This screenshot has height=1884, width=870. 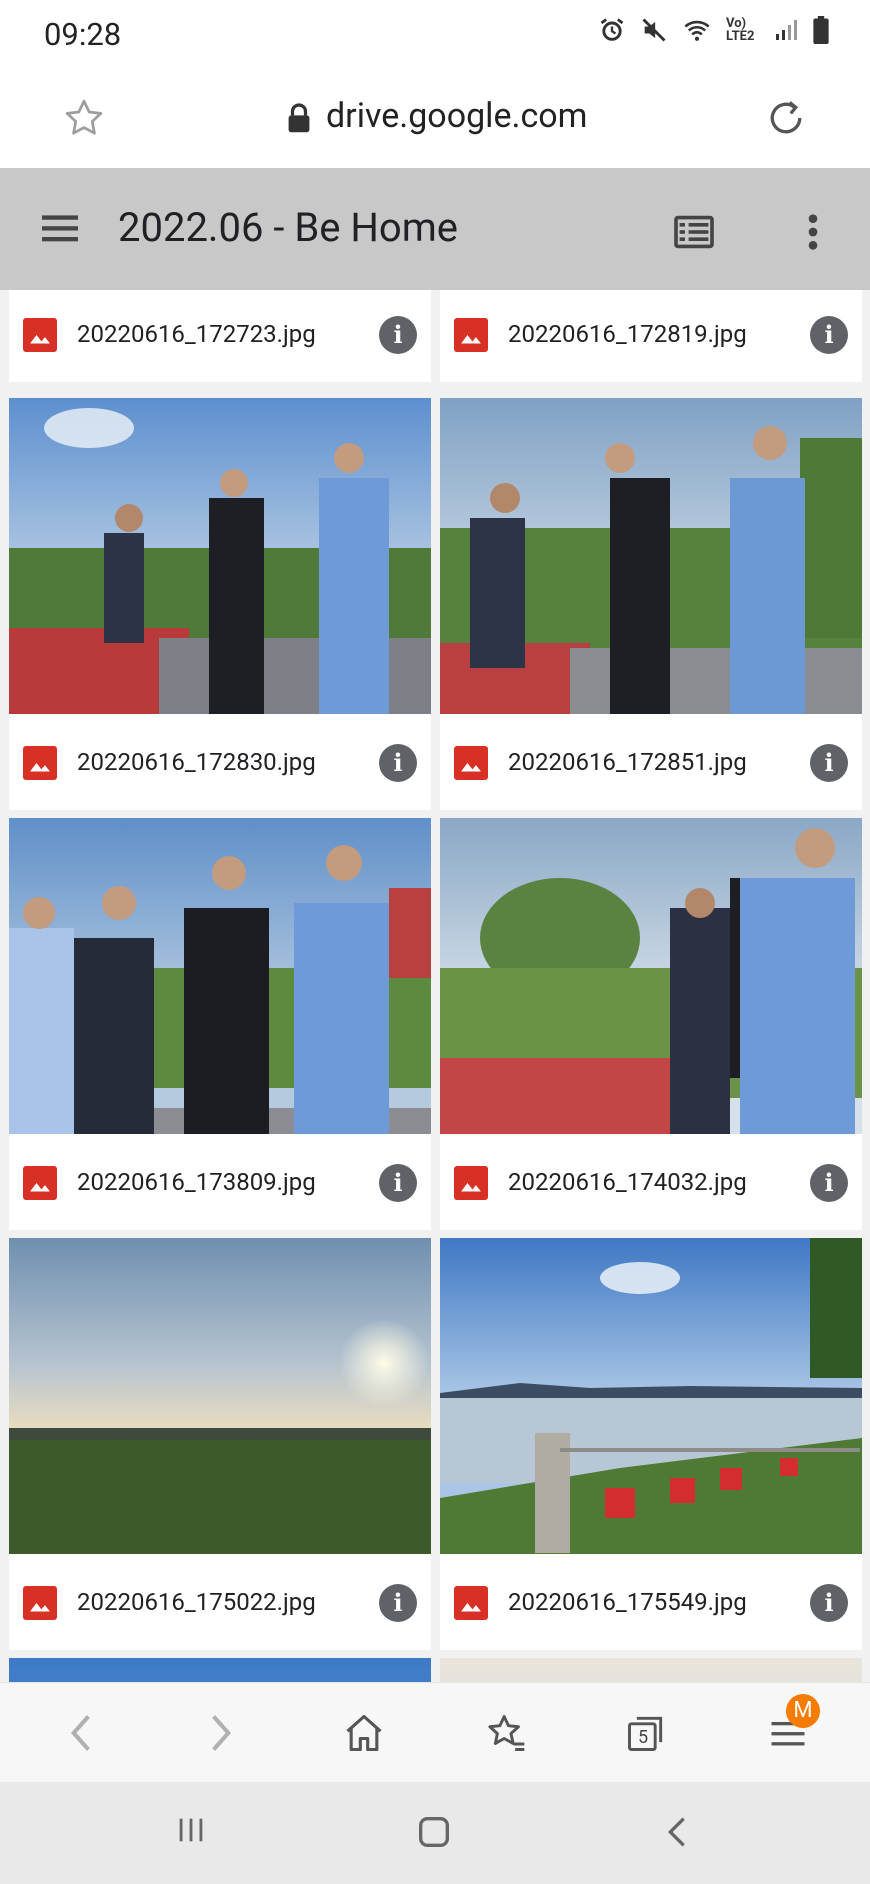 I want to click on file-caption: 20220616_172723.jpg i, so click(x=220, y=336).